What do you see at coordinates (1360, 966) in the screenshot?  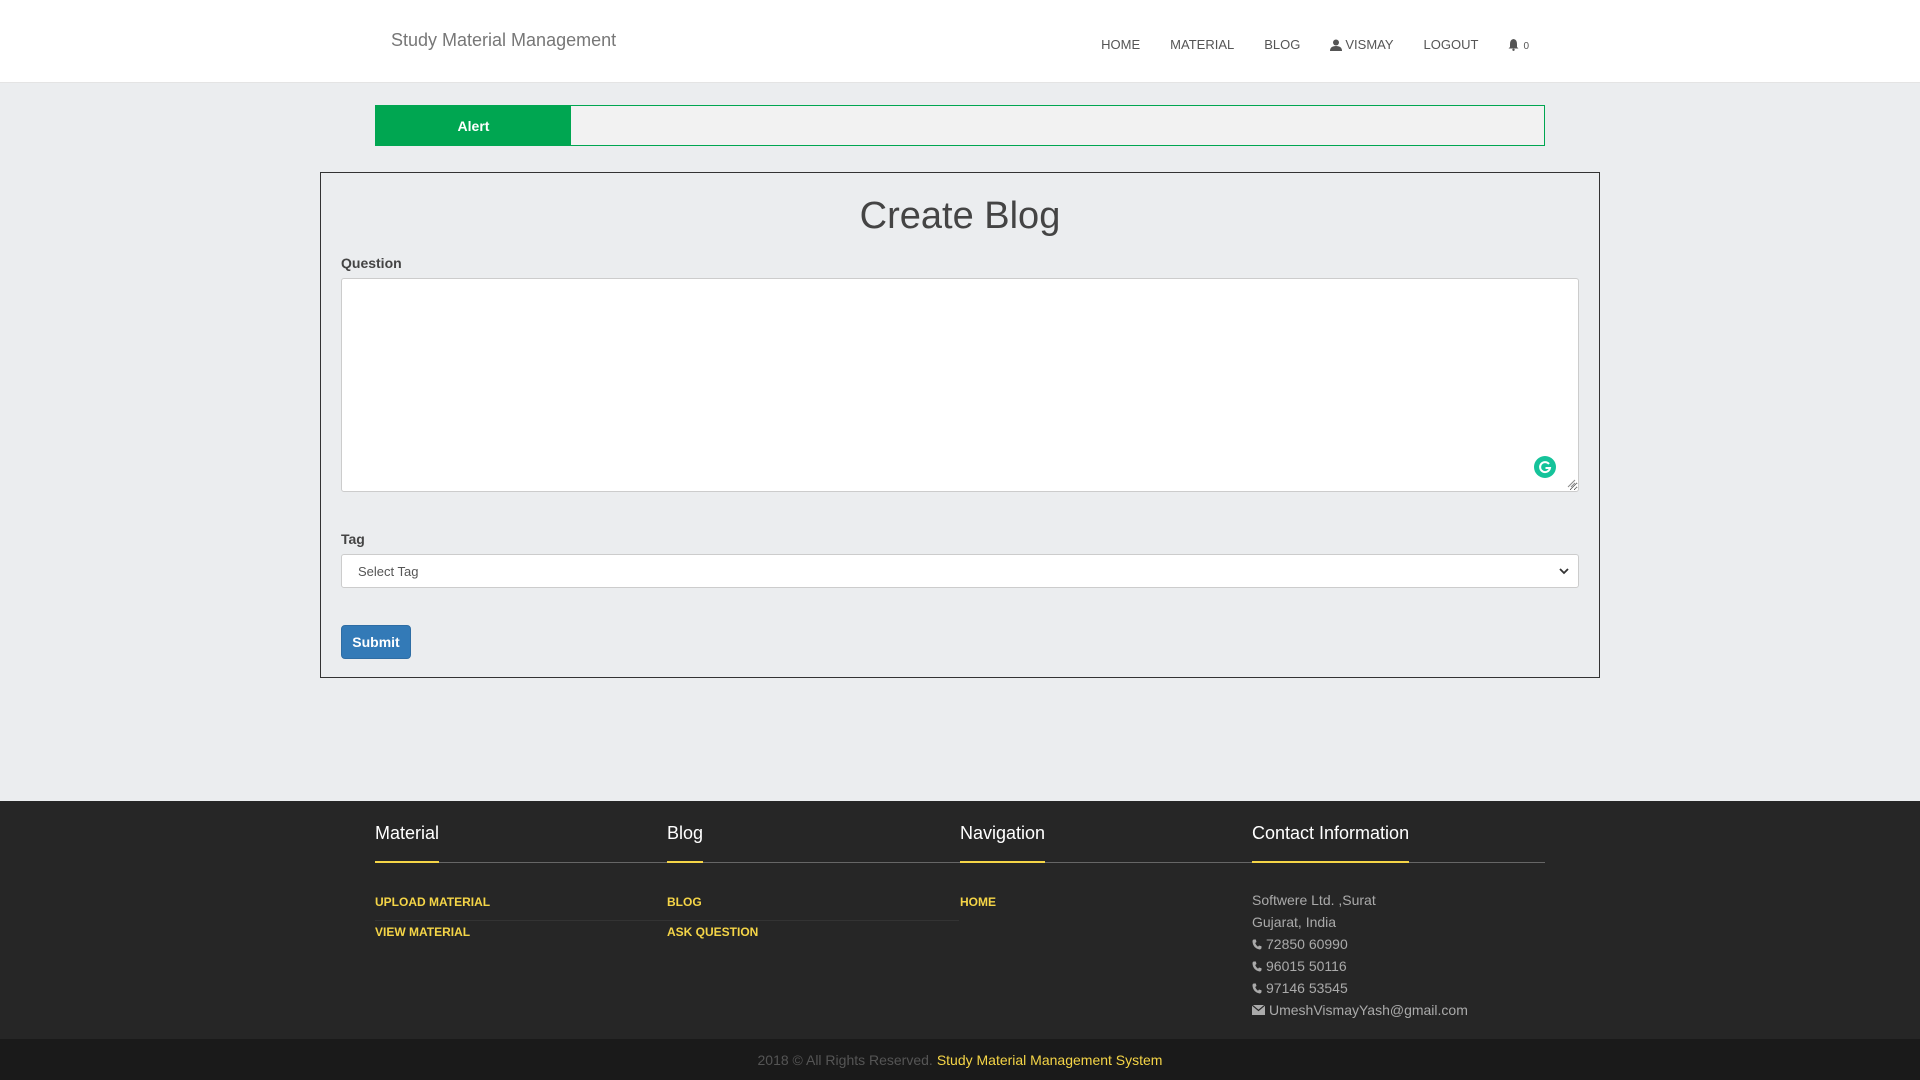 I see `contact-phone: 96015 50116` at bounding box center [1360, 966].